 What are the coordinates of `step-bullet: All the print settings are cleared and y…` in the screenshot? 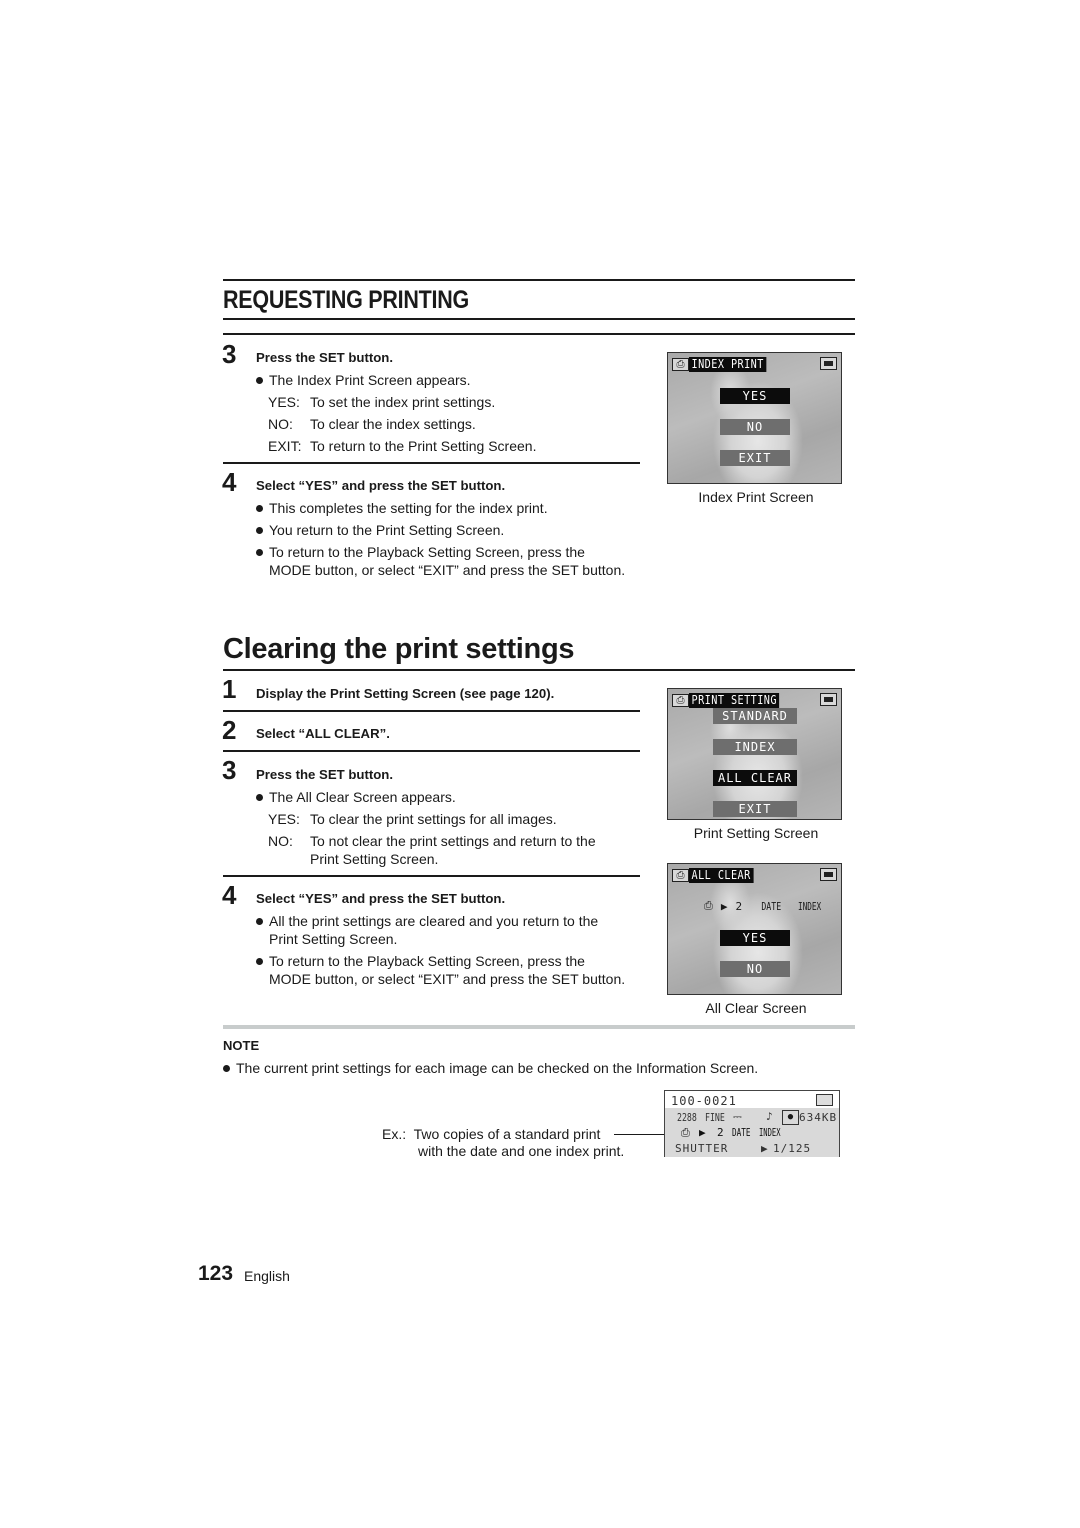 It's located at (427, 921).